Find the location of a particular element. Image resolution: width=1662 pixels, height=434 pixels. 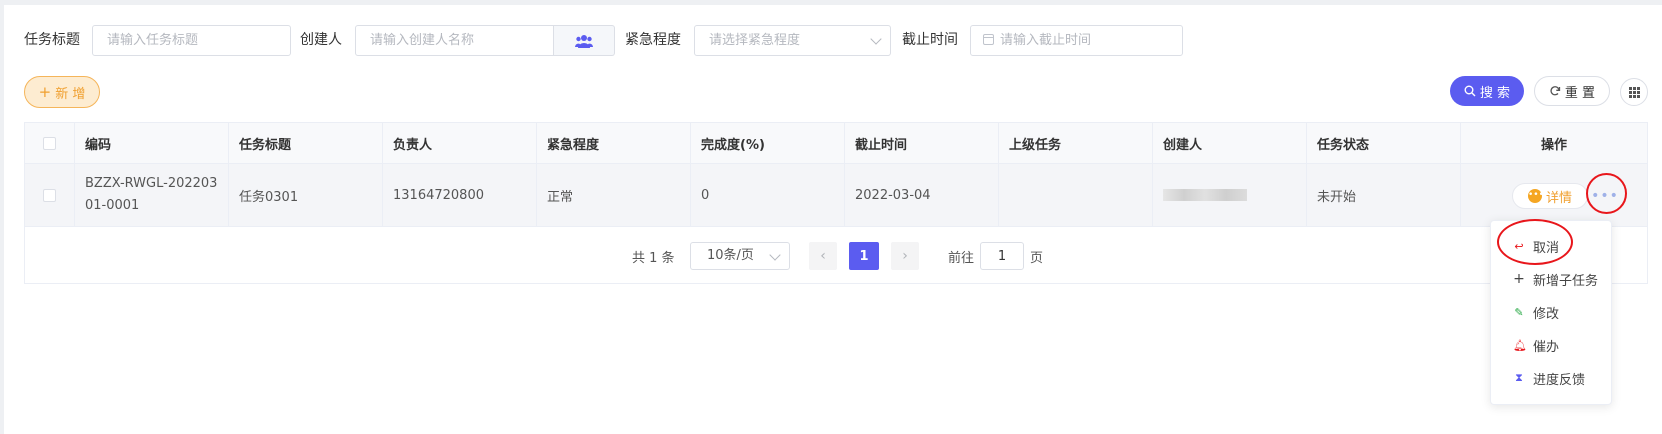

row-checkbox is located at coordinates (49, 195).